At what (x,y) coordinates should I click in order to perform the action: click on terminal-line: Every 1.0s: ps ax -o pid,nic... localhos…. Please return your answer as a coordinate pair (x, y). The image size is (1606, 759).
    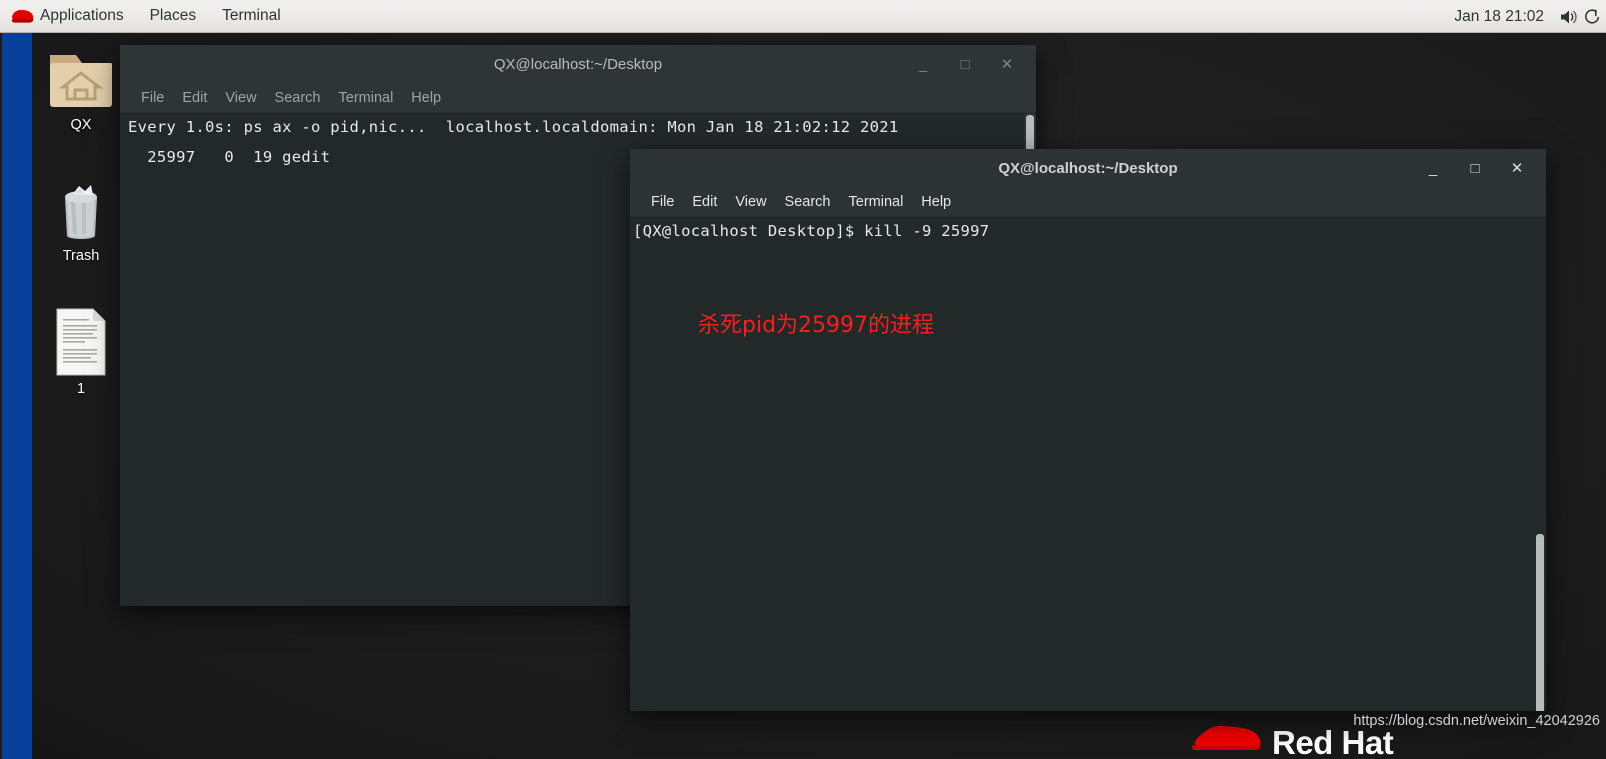
    Looking at the image, I should click on (513, 127).